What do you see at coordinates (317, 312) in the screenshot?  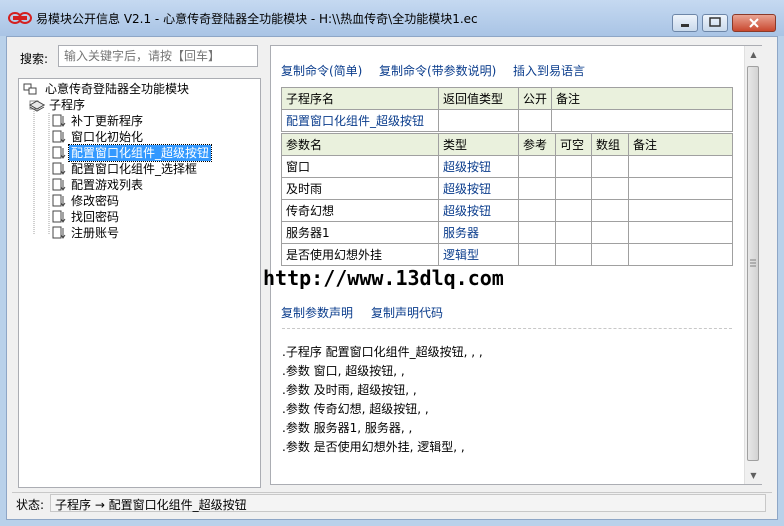 I see `copy-param-decl-link: 复制参数声明` at bounding box center [317, 312].